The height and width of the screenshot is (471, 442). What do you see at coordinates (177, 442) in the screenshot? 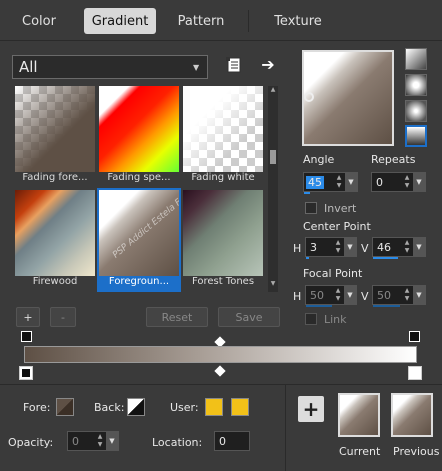
I see `location-label: Location:` at bounding box center [177, 442].